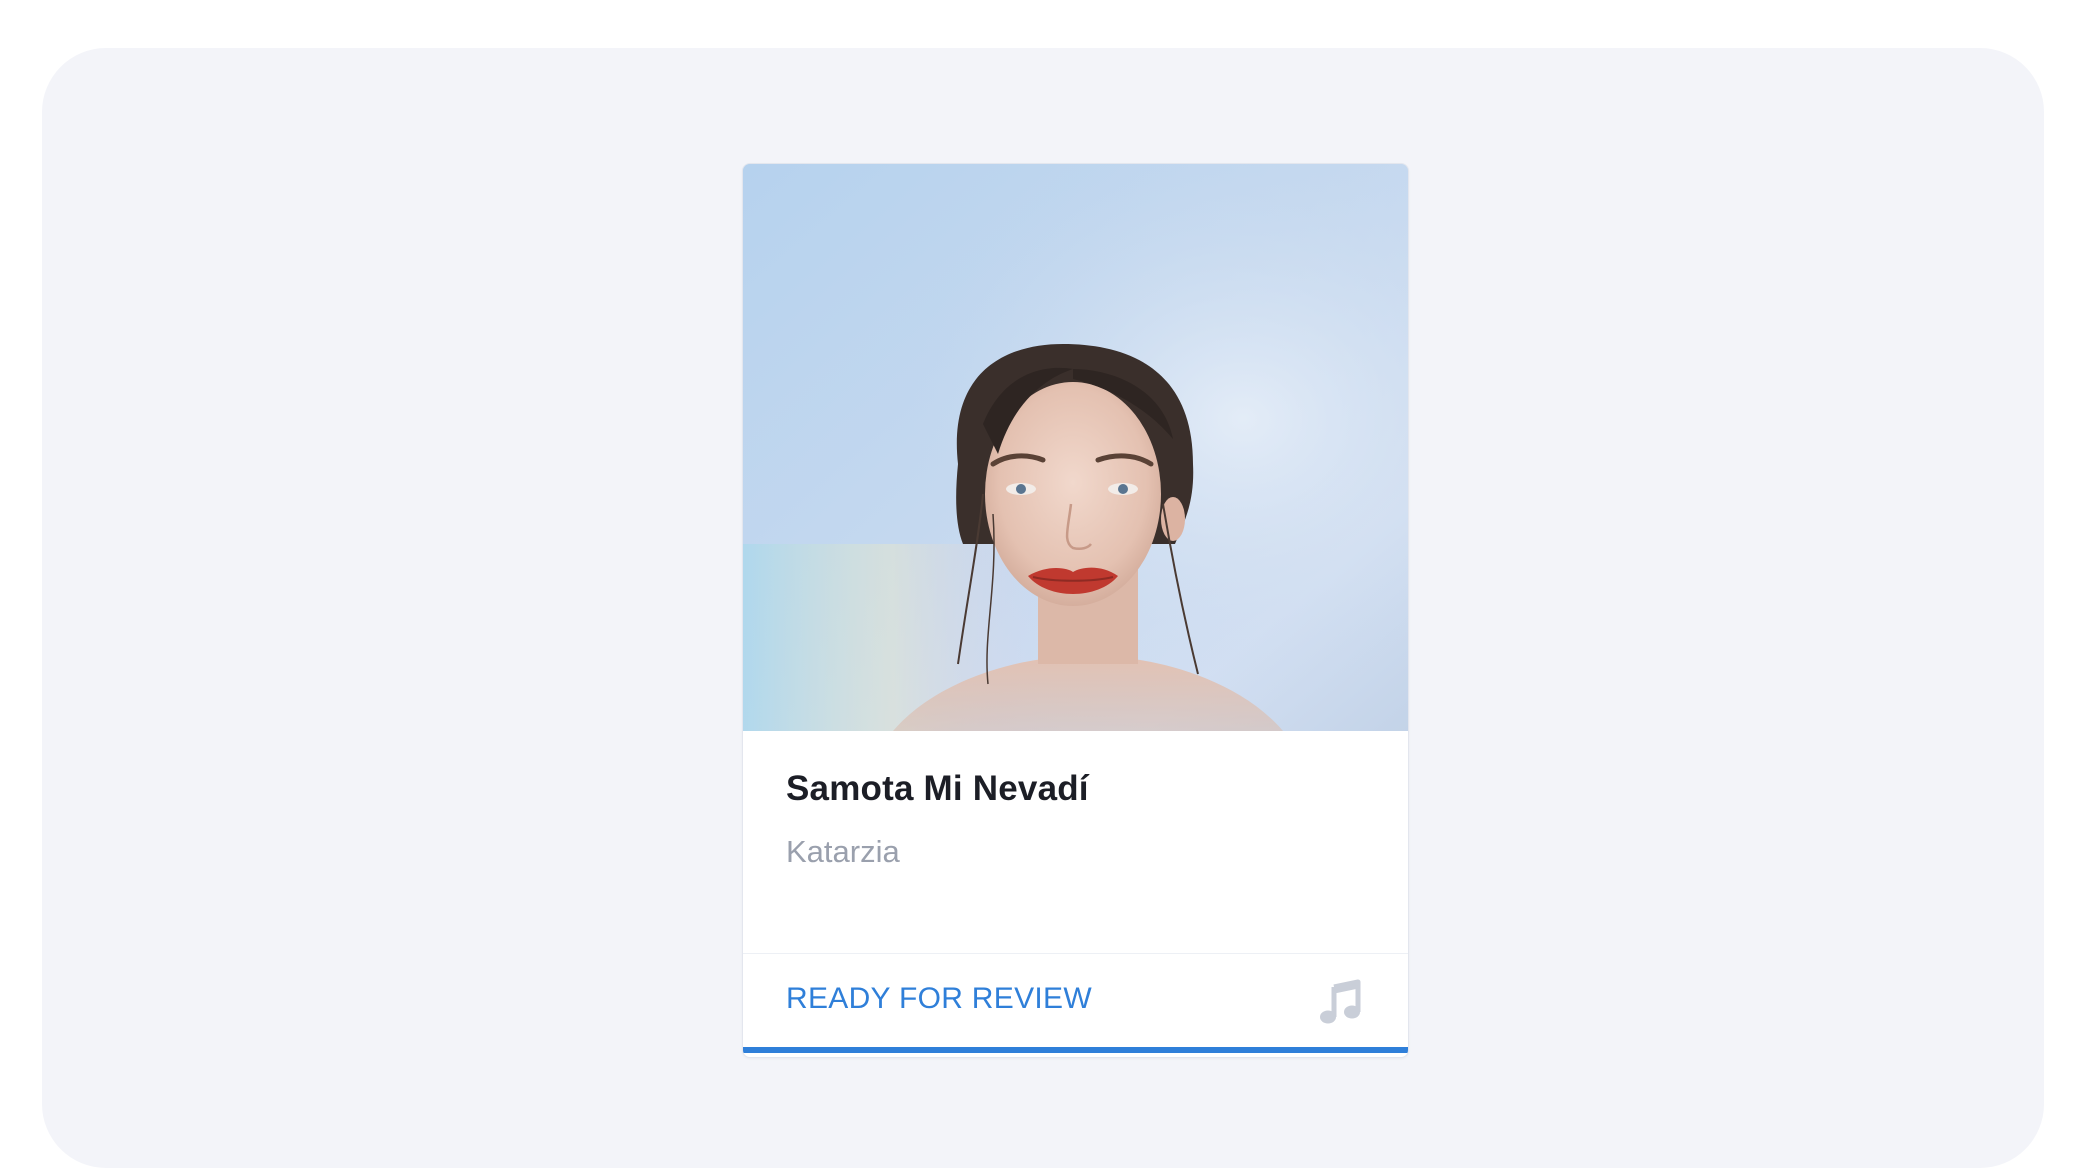  What do you see at coordinates (1075, 1050) in the screenshot?
I see `status-accent-bar` at bounding box center [1075, 1050].